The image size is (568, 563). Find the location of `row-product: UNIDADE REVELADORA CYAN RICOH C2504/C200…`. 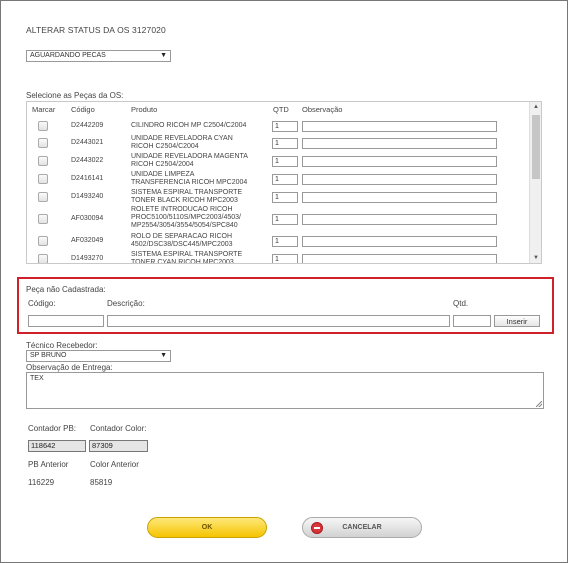

row-product: UNIDADE REVELADORA CYAN RICOH C2504/C200… is located at coordinates (182, 142).